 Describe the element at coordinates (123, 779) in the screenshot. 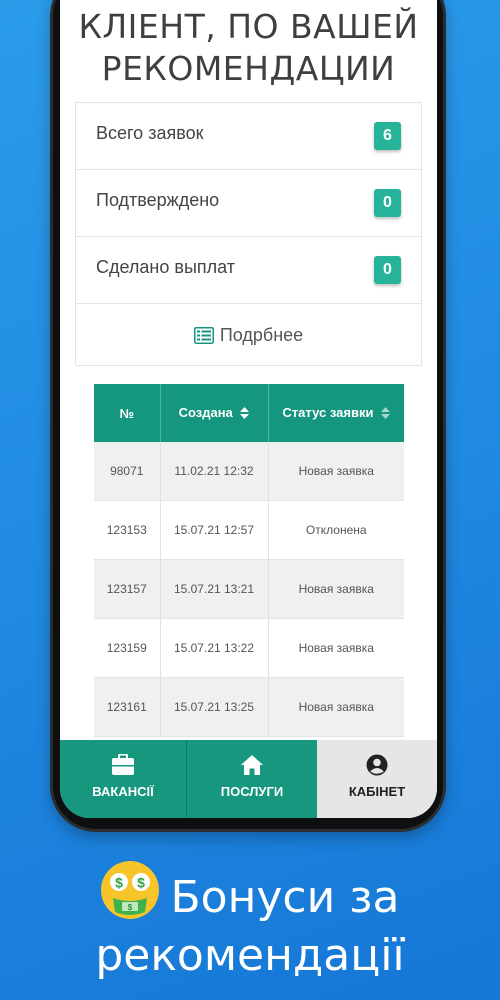

I see `nav-item-vacancies: ВАКАНСІЇ` at that location.